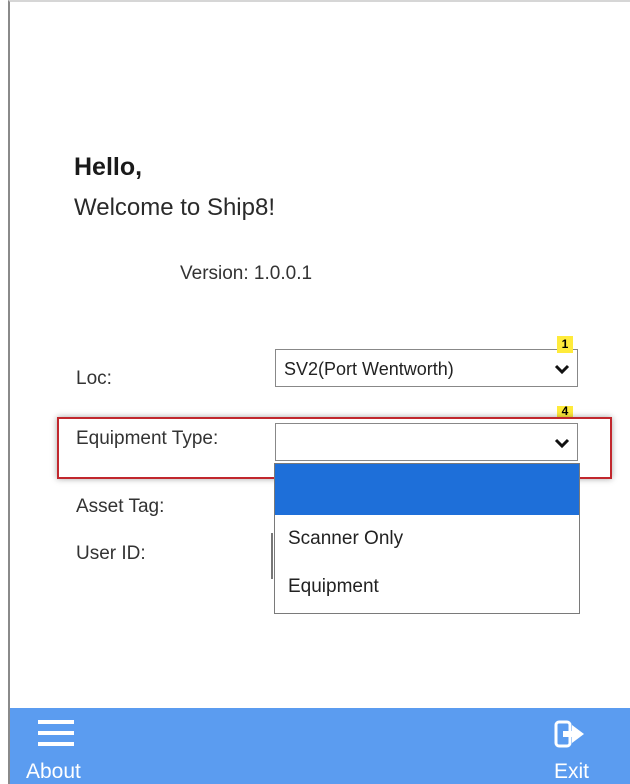 This screenshot has width=630, height=784. I want to click on loc-select: SV2(Port Wentworth), so click(426, 368).